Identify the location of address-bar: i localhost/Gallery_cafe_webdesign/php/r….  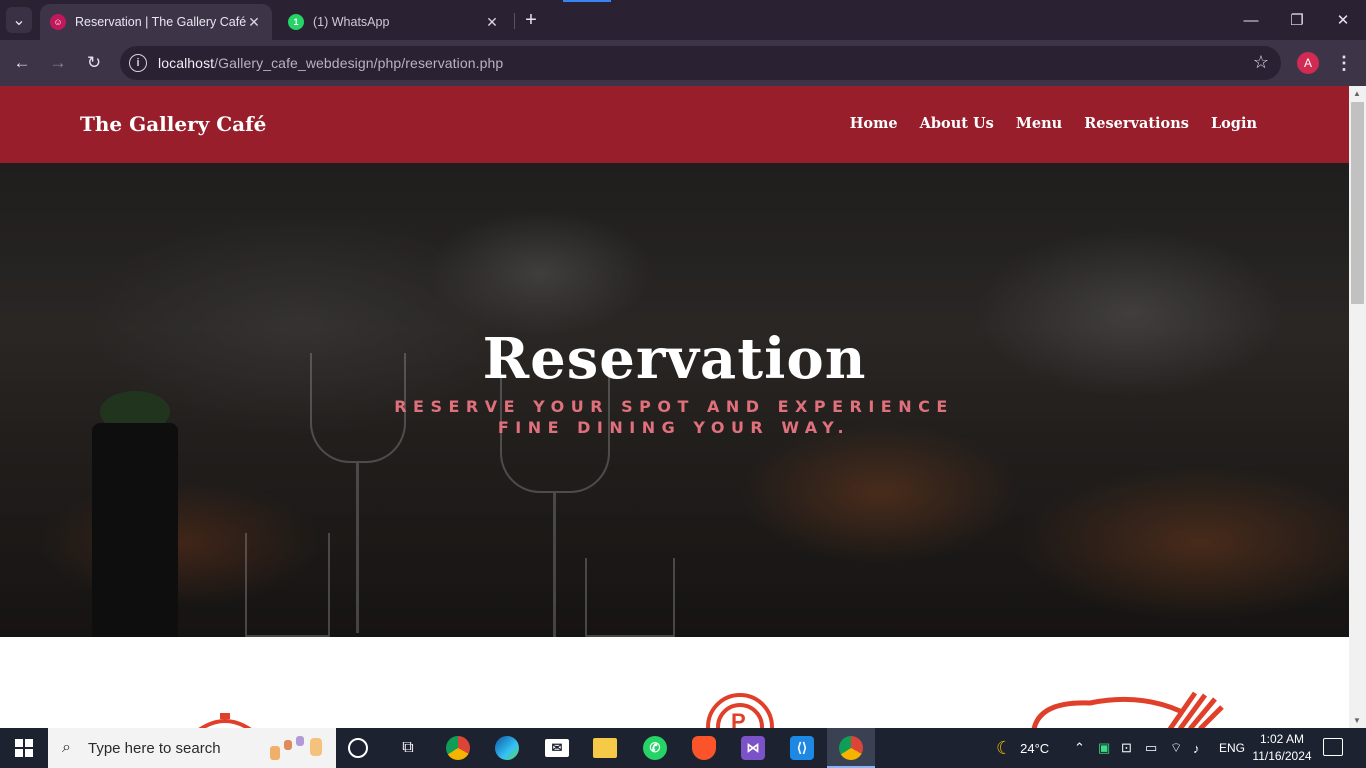
(700, 63).